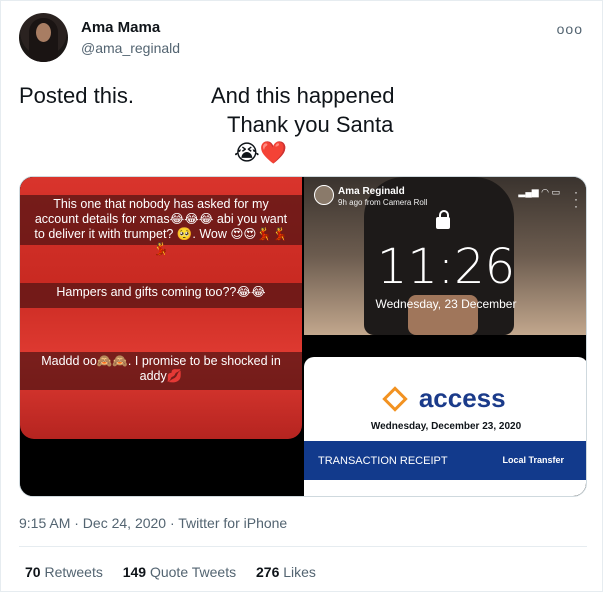  I want to click on retweets-stat: 70 Retweets, so click(64, 572).